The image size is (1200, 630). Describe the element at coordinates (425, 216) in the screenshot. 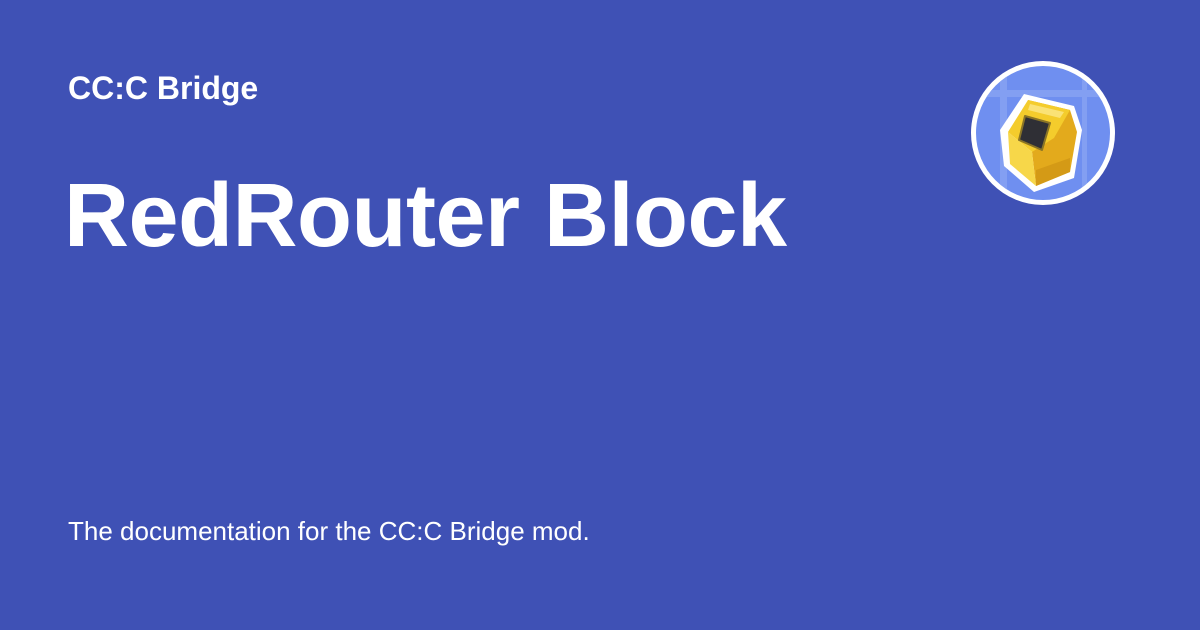

I see `page-title: RedRouter Block` at that location.